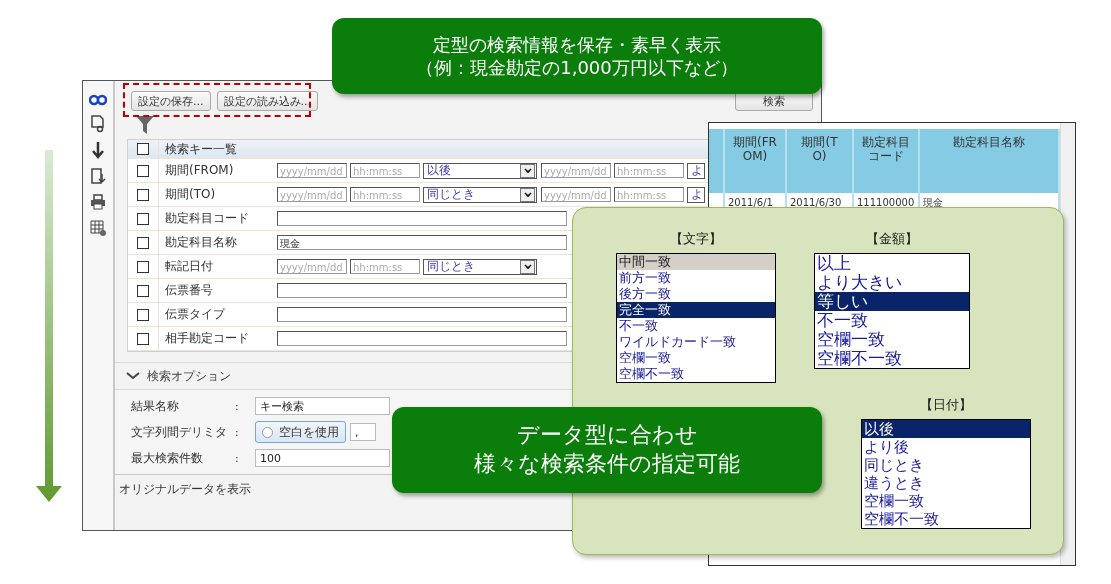  What do you see at coordinates (199, 170) in the screenshot?
I see `key-label: 期間(FROM)` at bounding box center [199, 170].